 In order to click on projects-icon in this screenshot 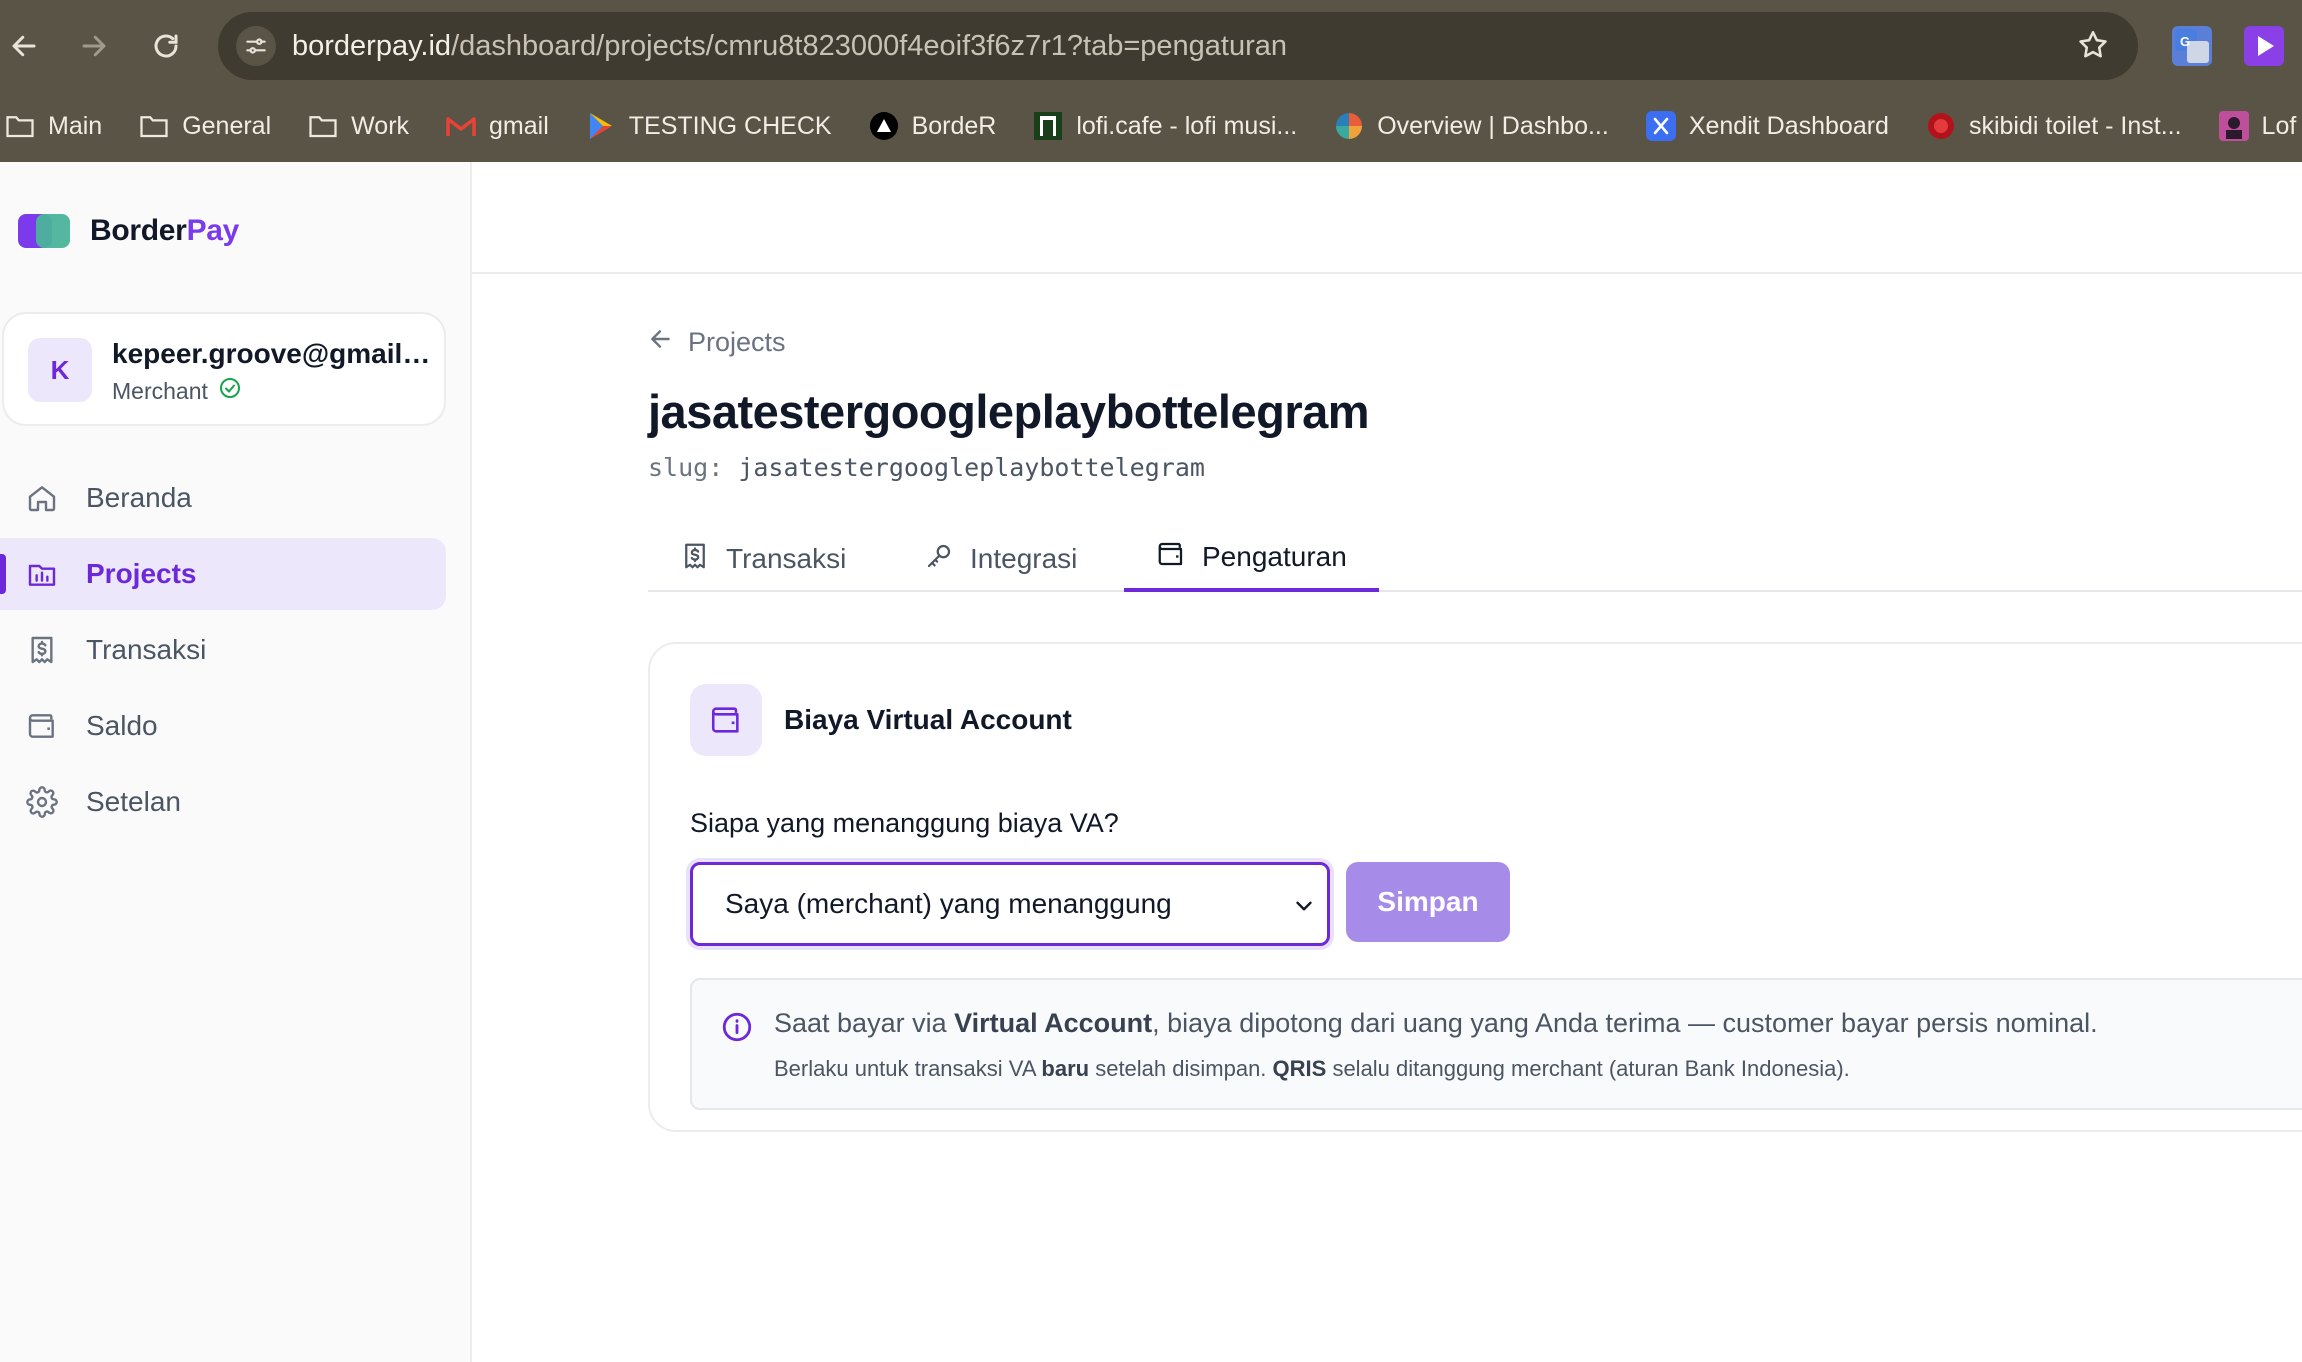, I will do `click(42, 574)`.